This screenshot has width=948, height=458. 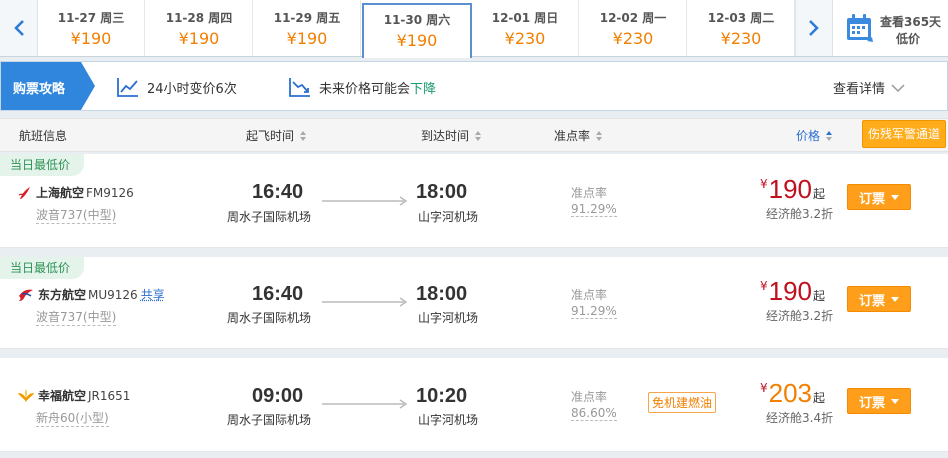 I want to click on header-price-label: 价格, so click(x=808, y=136).